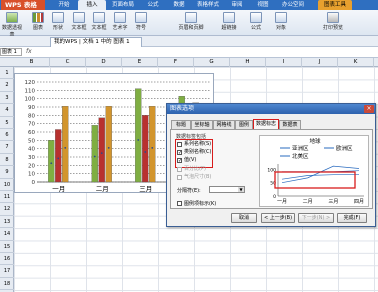 This screenshot has height=292, width=378. Describe the element at coordinates (7, 123) in the screenshot. I see `row-header-cell: 5` at that location.